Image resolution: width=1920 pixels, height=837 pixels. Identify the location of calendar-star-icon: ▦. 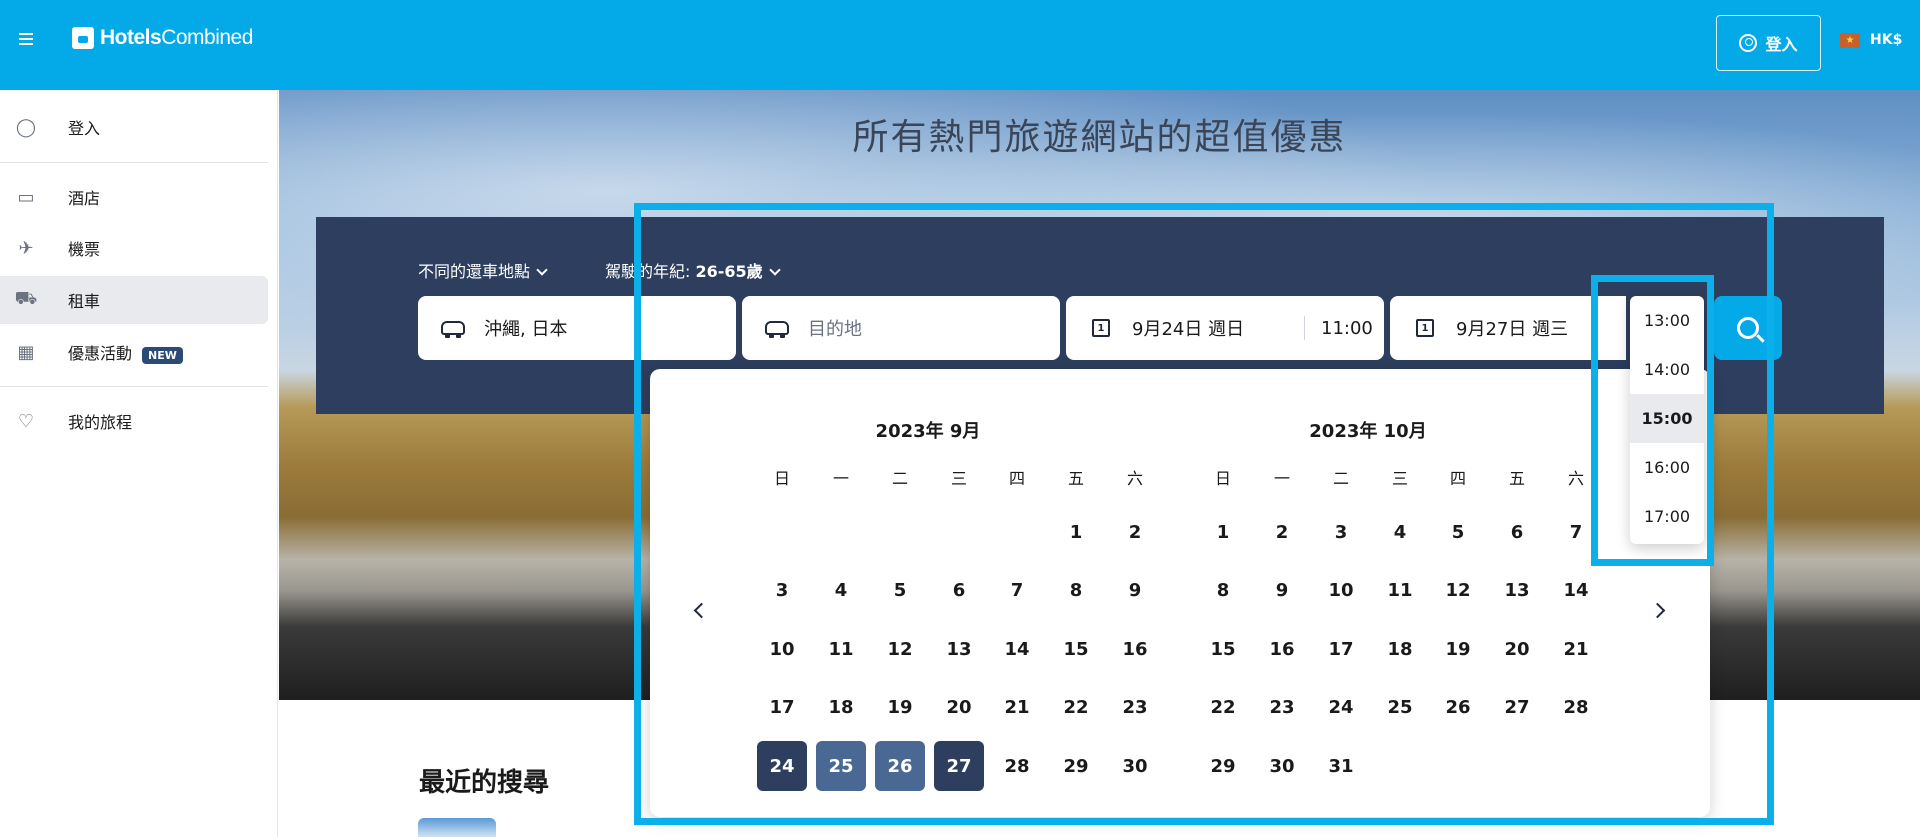
(26, 352).